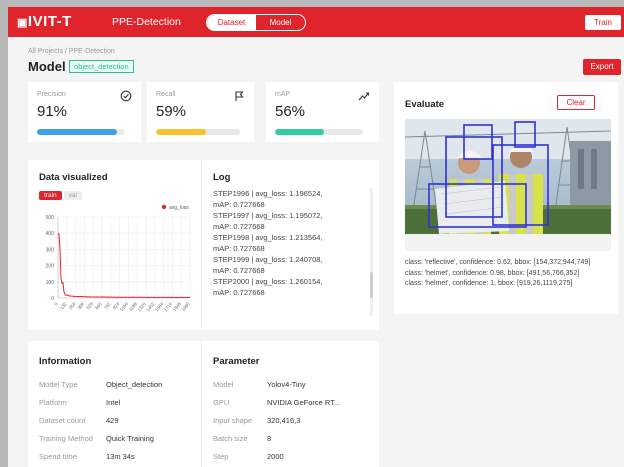 Image resolution: width=624 pixels, height=467 pixels. I want to click on project-name: PPE-Detection, so click(146, 22).